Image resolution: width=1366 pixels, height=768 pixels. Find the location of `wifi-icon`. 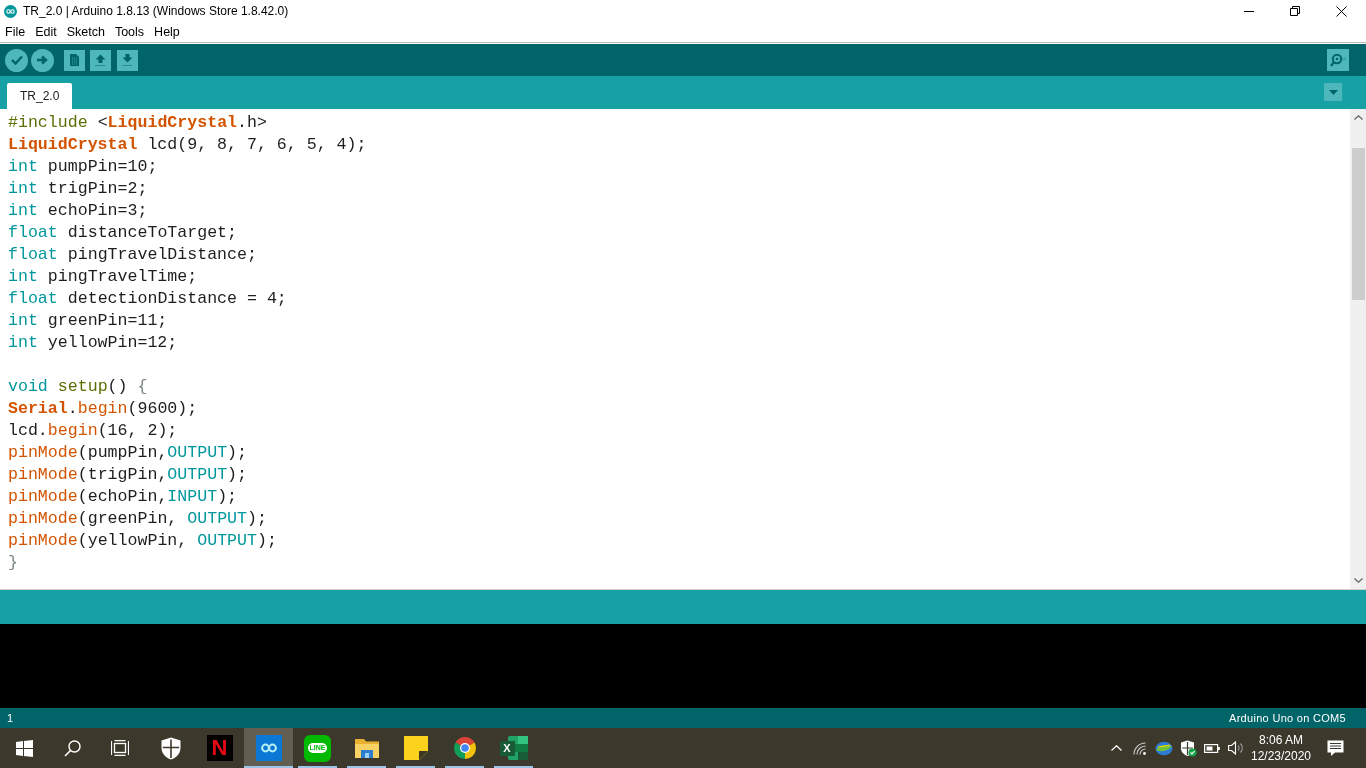

wifi-icon is located at coordinates (1140, 748).